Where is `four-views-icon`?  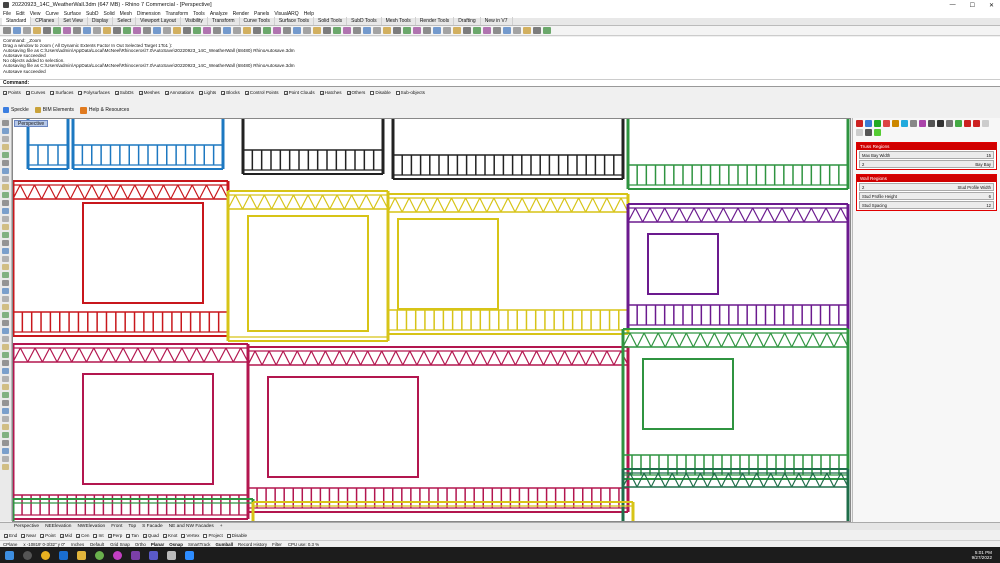
four-views-icon is located at coordinates (177, 30).